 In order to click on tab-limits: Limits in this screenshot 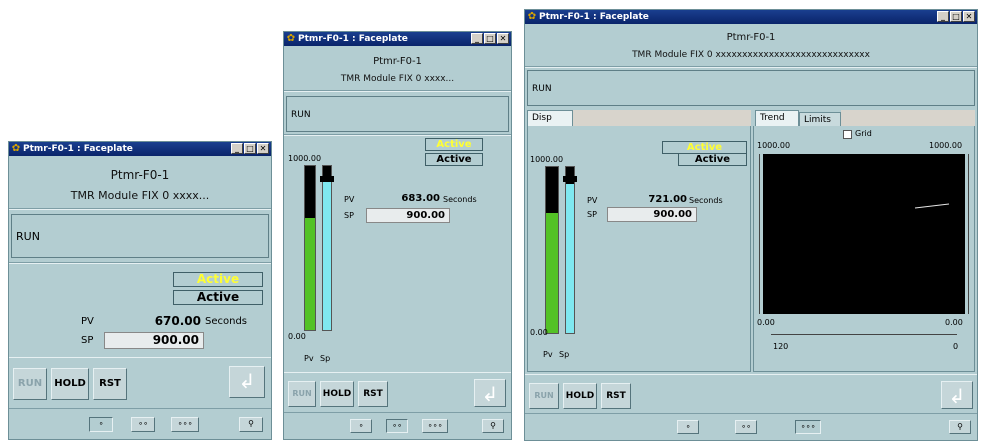, I will do `click(820, 119)`.